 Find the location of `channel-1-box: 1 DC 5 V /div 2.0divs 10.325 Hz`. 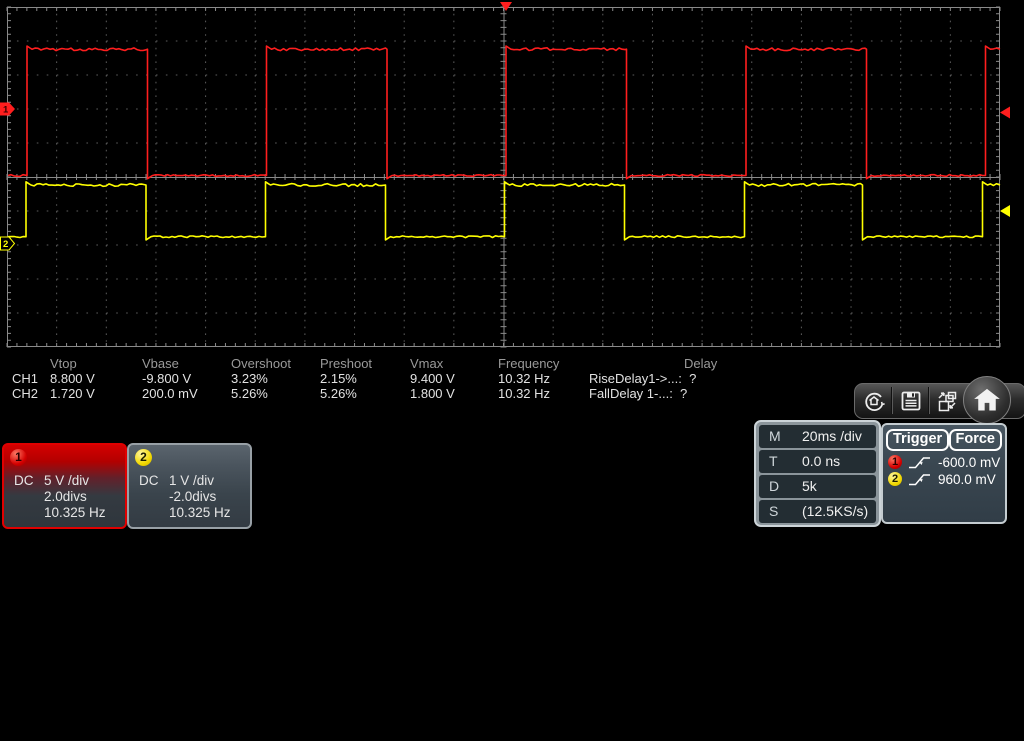

channel-1-box: 1 DC 5 V /div 2.0divs 10.325 Hz is located at coordinates (64, 486).